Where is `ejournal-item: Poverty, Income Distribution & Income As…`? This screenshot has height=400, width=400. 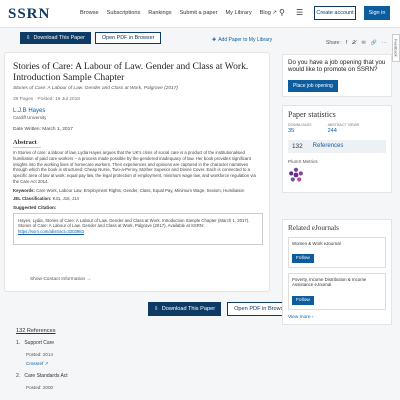 ejournal-item: Poverty, Income Distribution & Income As… is located at coordinates (337, 291).